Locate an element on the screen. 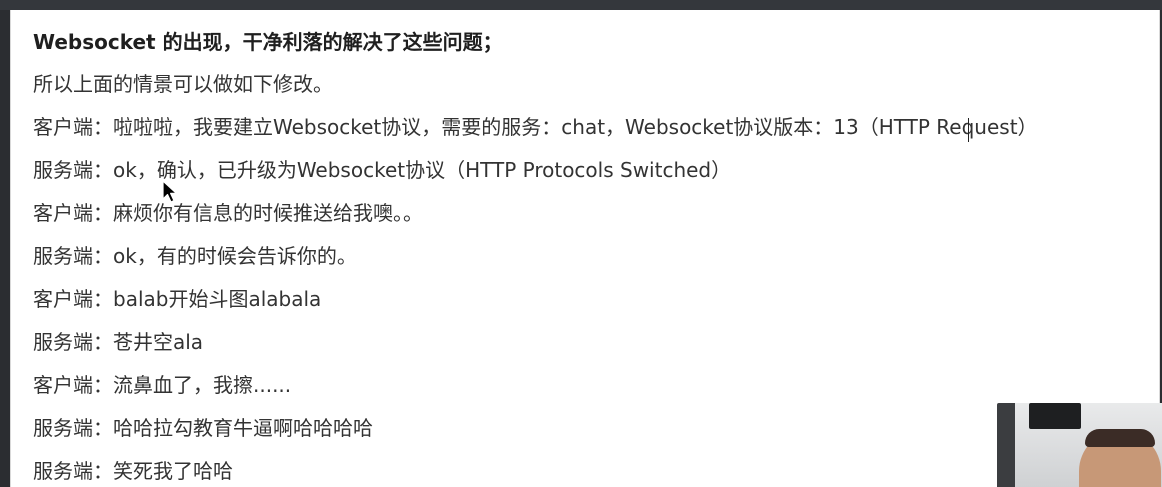 This screenshot has height=487, width=1162. mouse-pointer-icon is located at coordinates (170, 191).